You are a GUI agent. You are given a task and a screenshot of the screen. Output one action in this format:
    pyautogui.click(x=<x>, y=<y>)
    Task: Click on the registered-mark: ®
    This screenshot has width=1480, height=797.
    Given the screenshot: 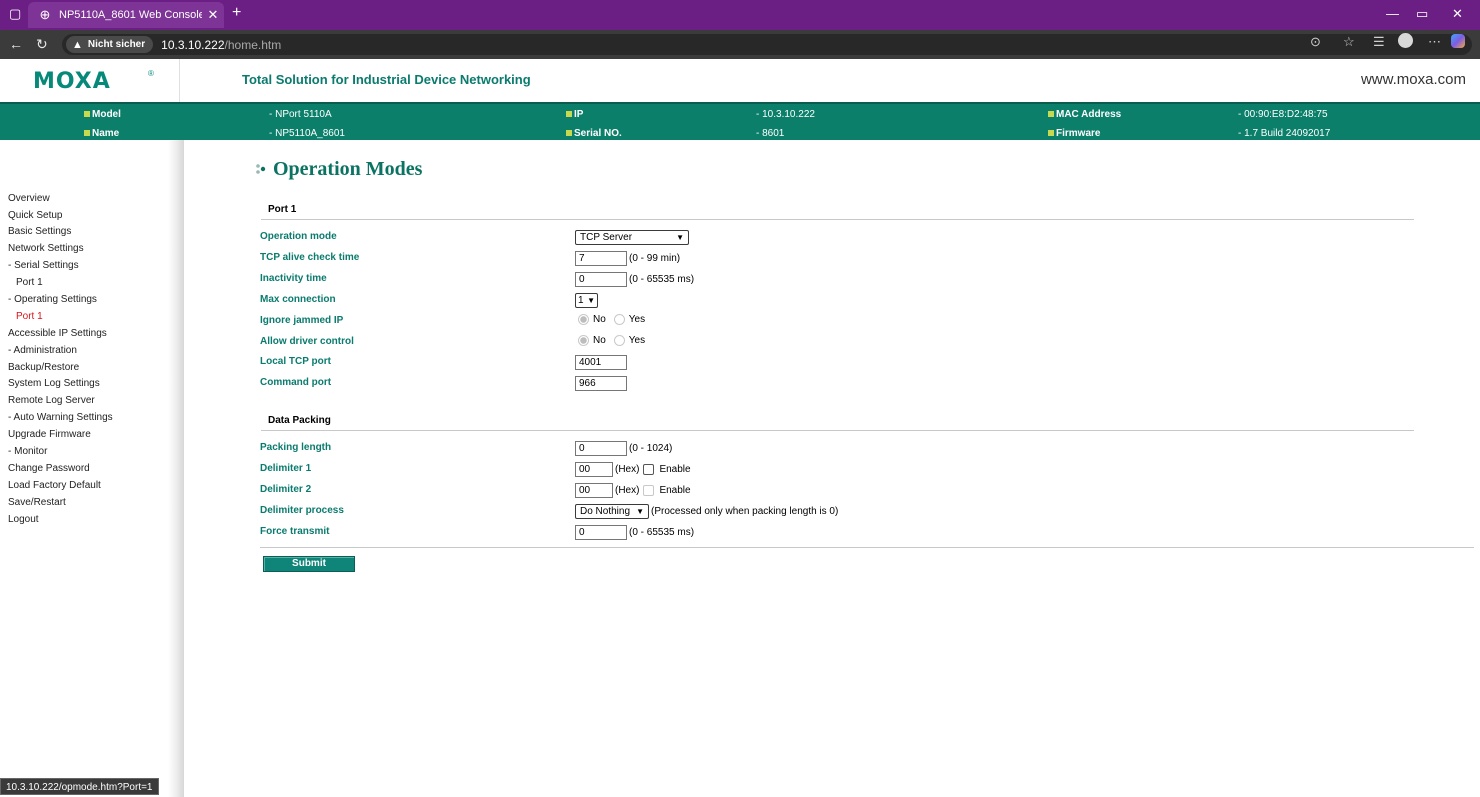 What is the action you would take?
    pyautogui.click(x=151, y=73)
    